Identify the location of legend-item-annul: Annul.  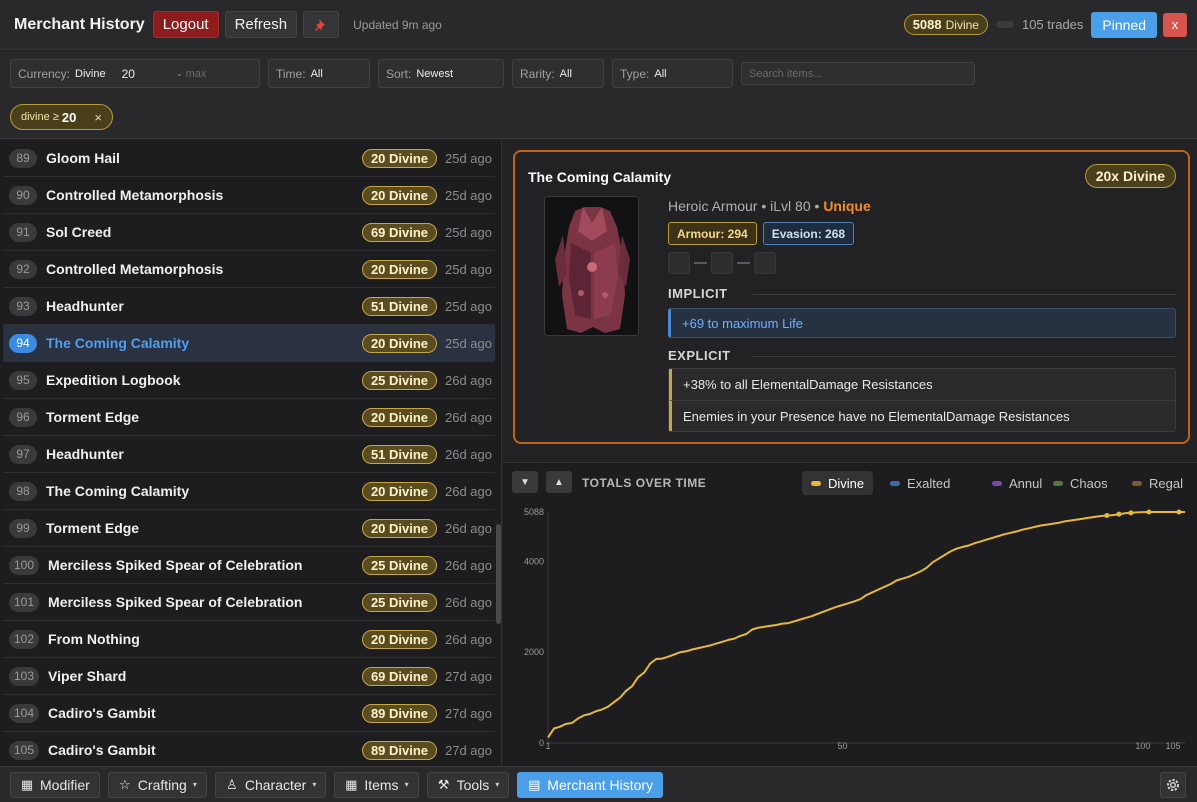
(1017, 483).